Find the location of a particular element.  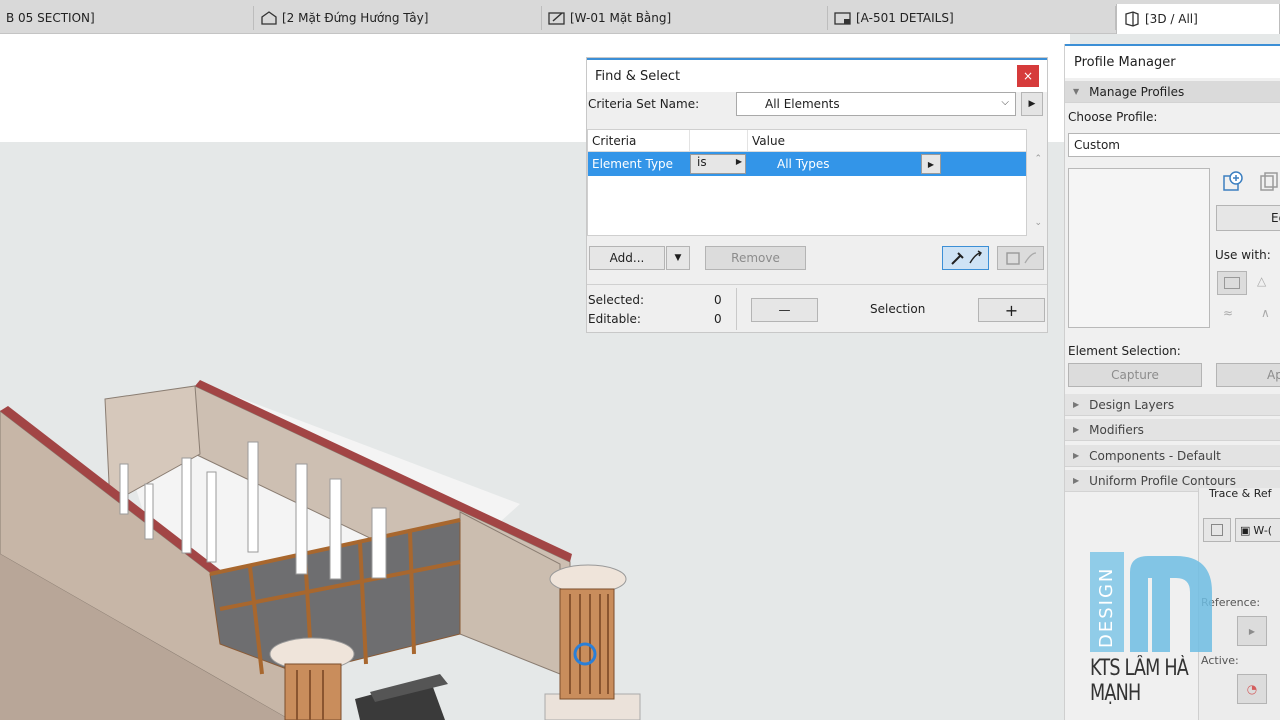

3d-cube-icon is located at coordinates (1132, 19).